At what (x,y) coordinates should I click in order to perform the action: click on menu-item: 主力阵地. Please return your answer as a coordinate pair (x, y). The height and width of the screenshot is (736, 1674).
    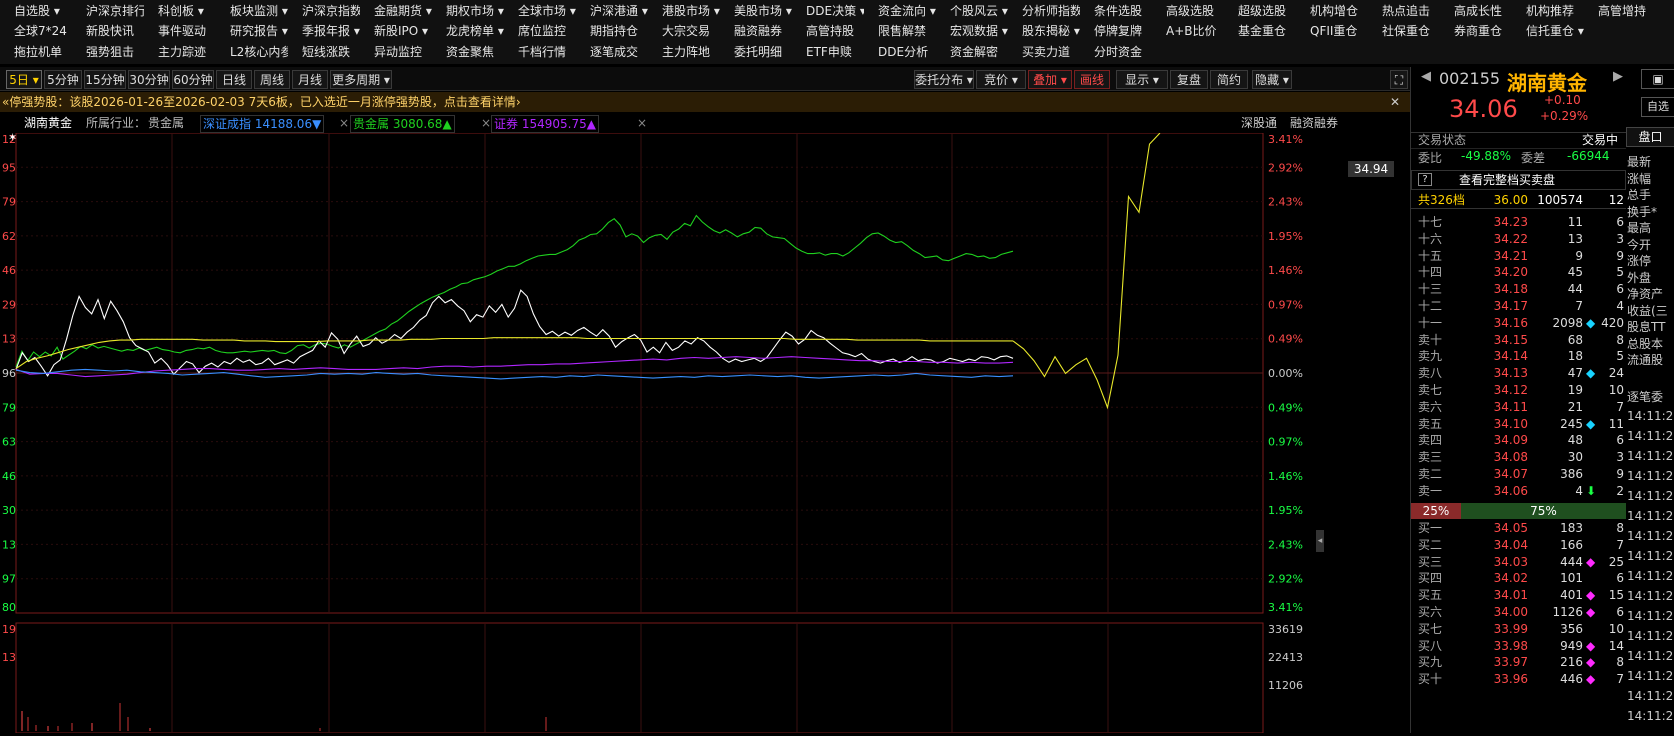
    Looking at the image, I should click on (684, 52).